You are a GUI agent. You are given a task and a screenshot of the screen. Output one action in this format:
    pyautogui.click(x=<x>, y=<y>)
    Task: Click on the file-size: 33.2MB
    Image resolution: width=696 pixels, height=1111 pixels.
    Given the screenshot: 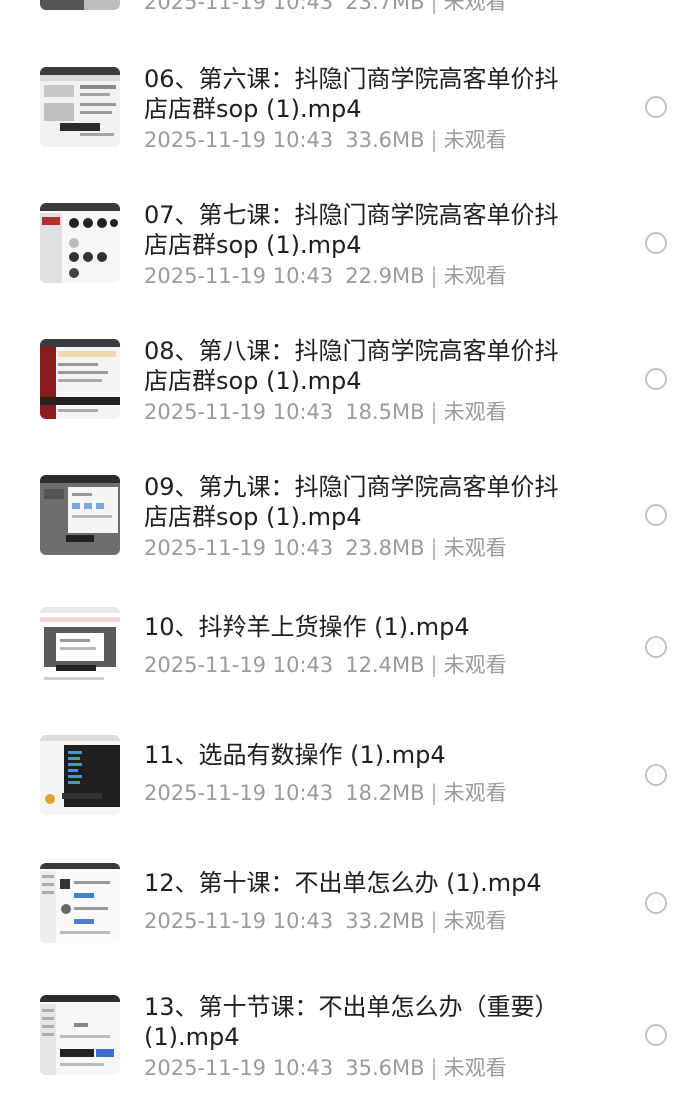 What is the action you would take?
    pyautogui.click(x=385, y=921)
    